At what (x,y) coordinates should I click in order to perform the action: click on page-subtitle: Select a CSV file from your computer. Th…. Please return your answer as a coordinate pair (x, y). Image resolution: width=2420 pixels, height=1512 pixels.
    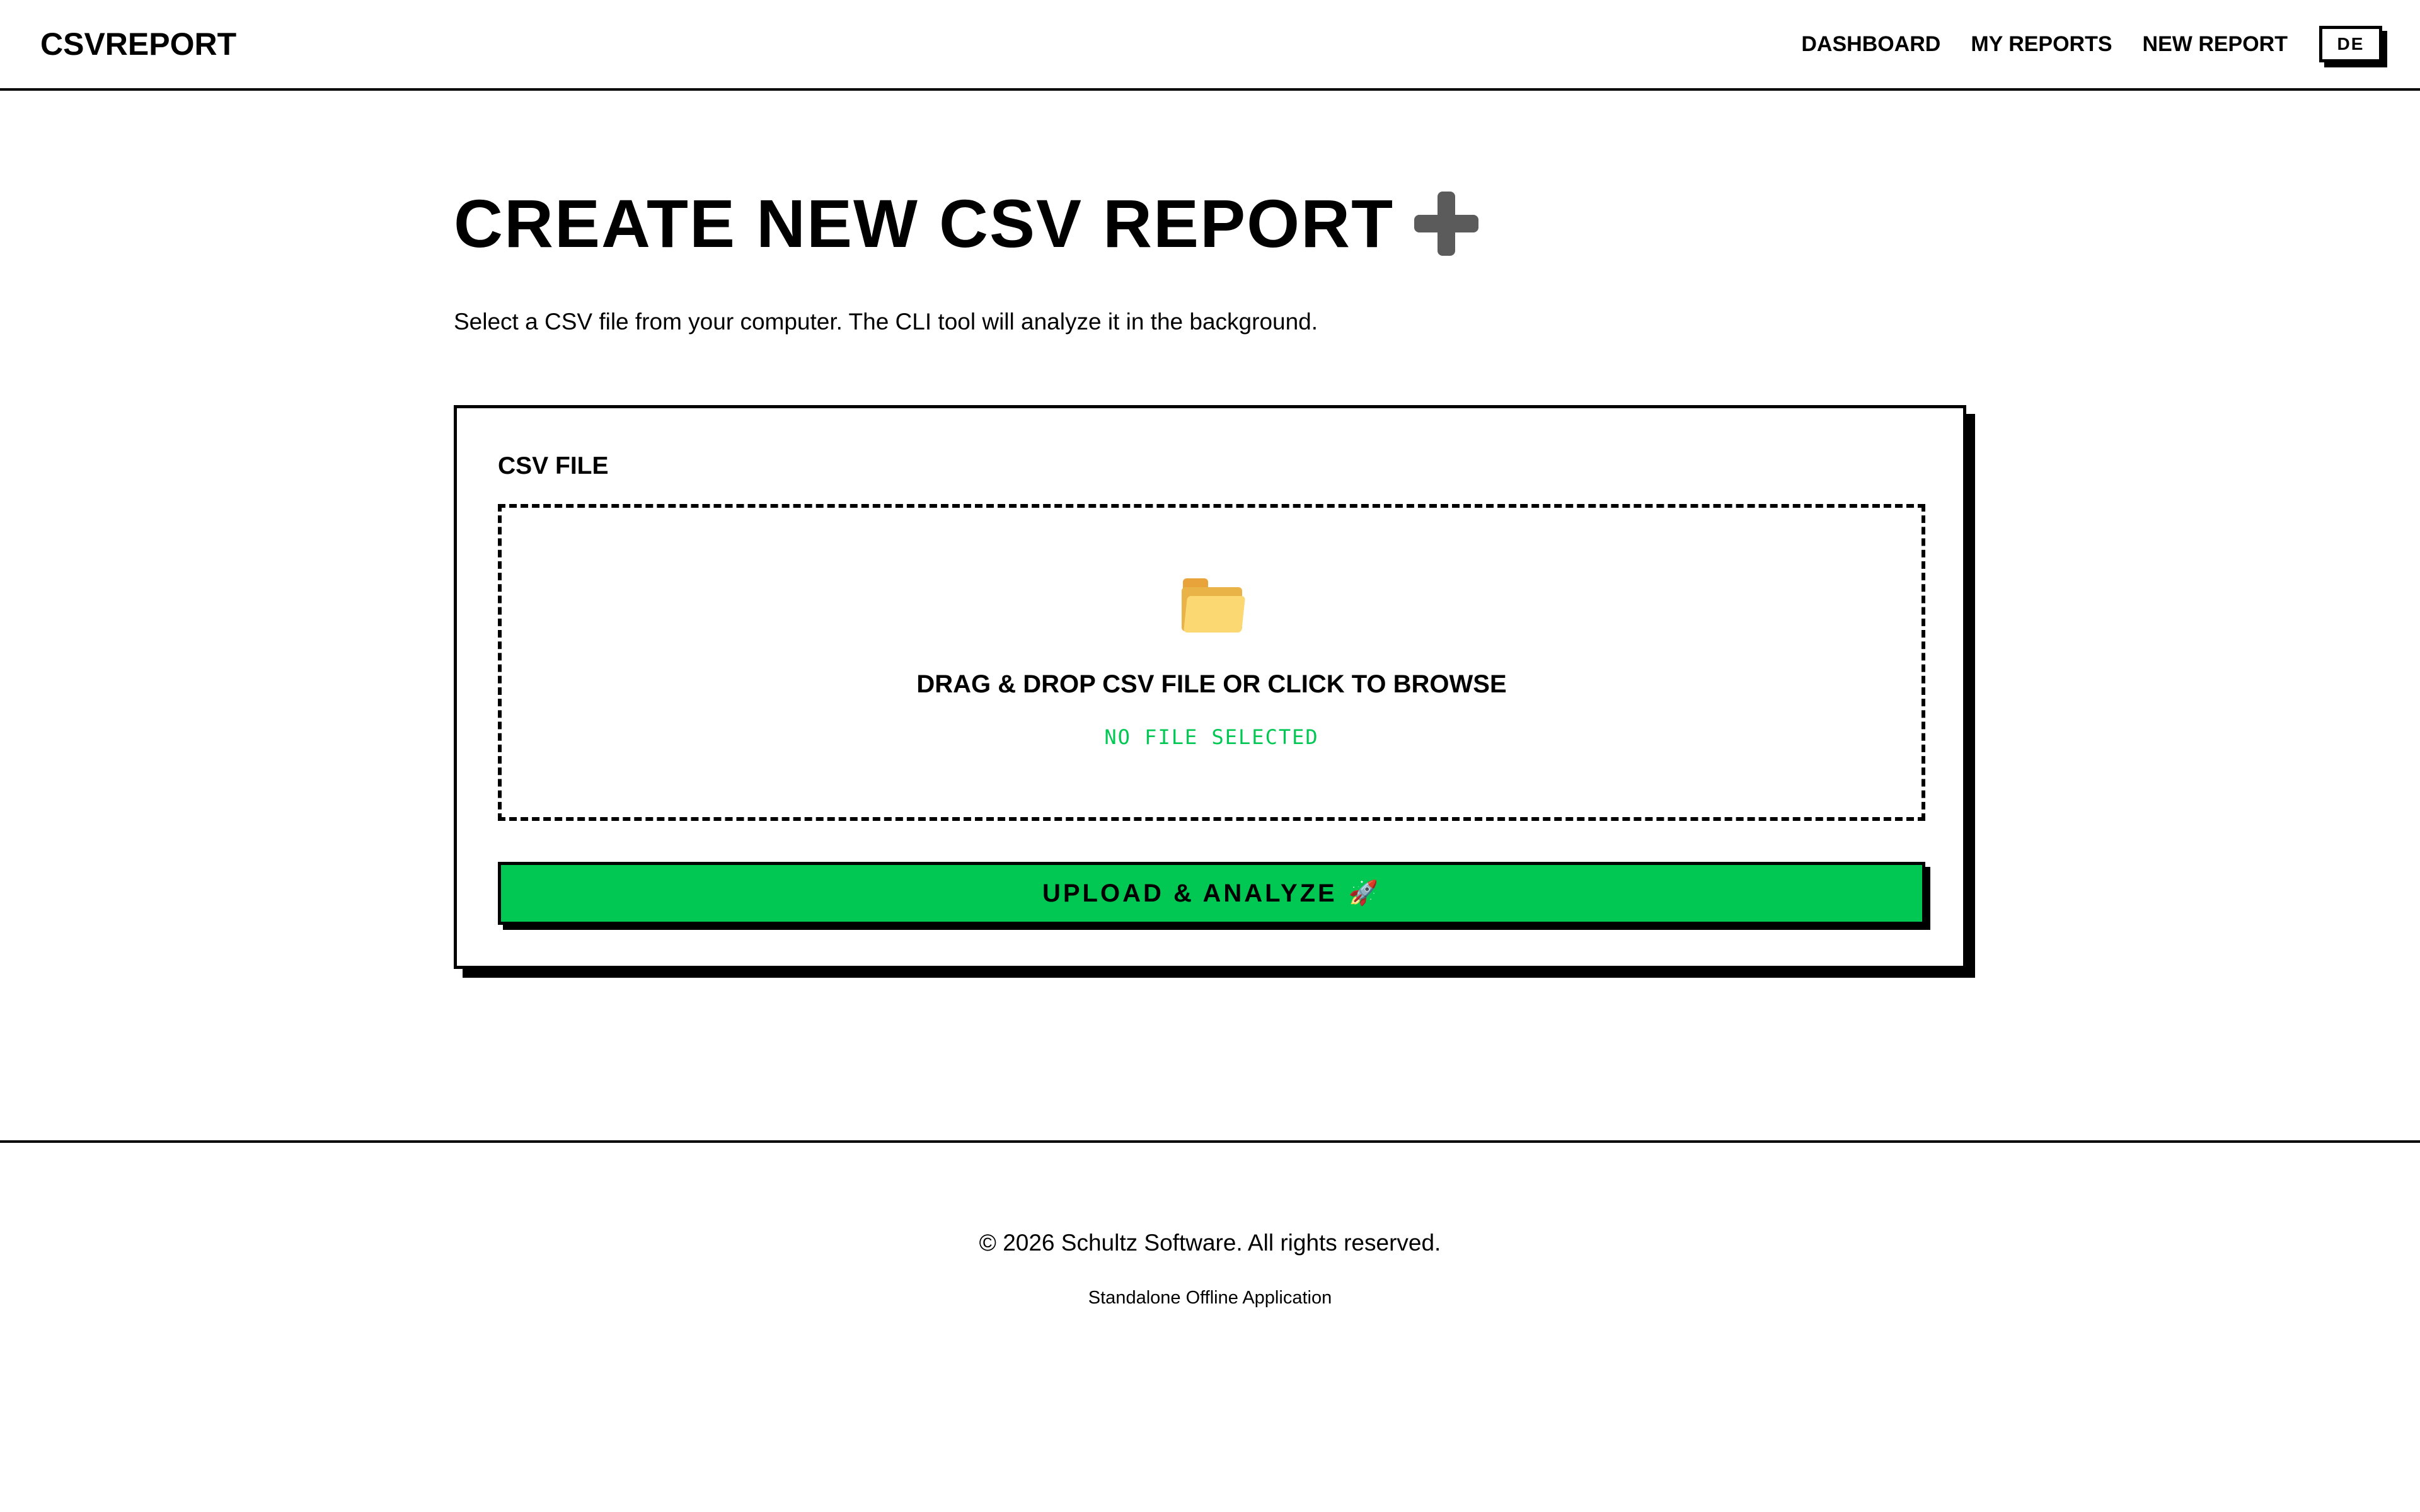
    Looking at the image, I should click on (886, 322).